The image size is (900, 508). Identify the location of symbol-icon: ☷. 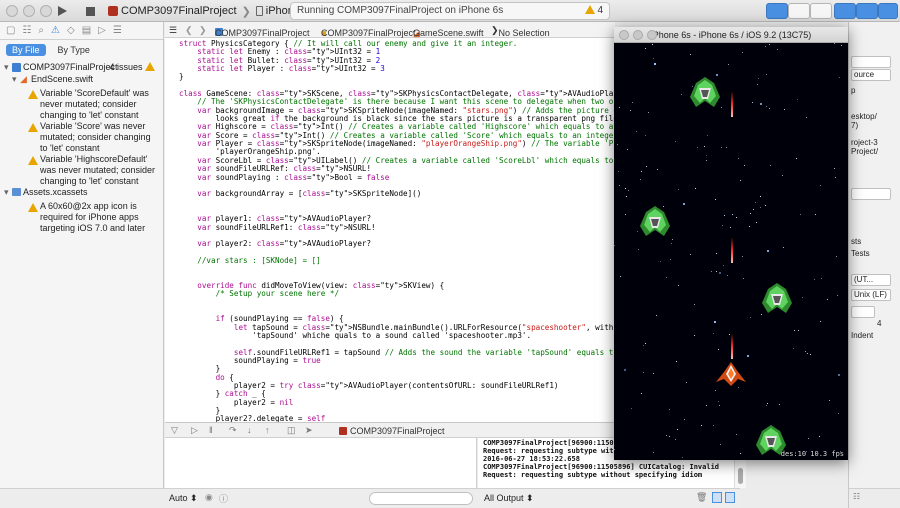
(26, 30).